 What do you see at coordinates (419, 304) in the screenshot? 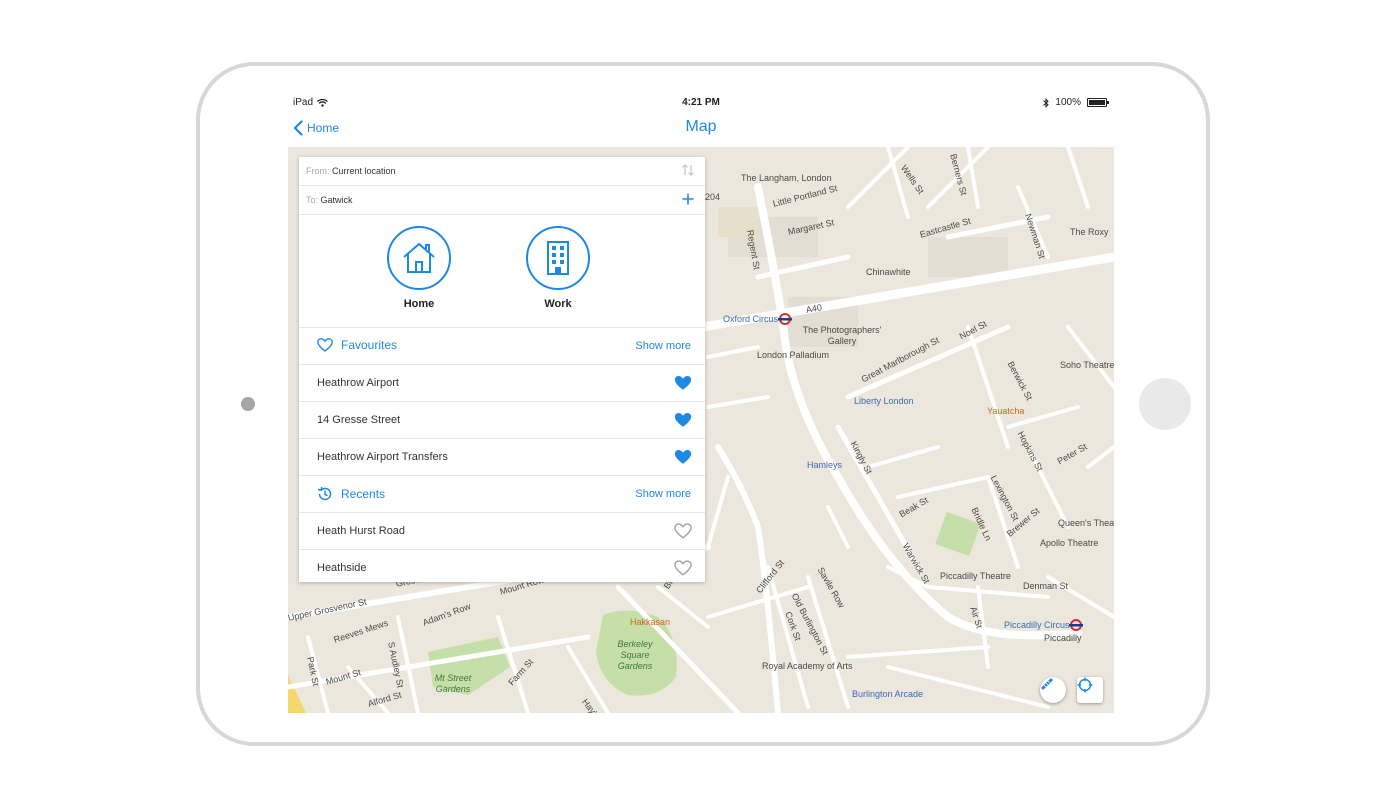
I see `home-label: Home` at bounding box center [419, 304].